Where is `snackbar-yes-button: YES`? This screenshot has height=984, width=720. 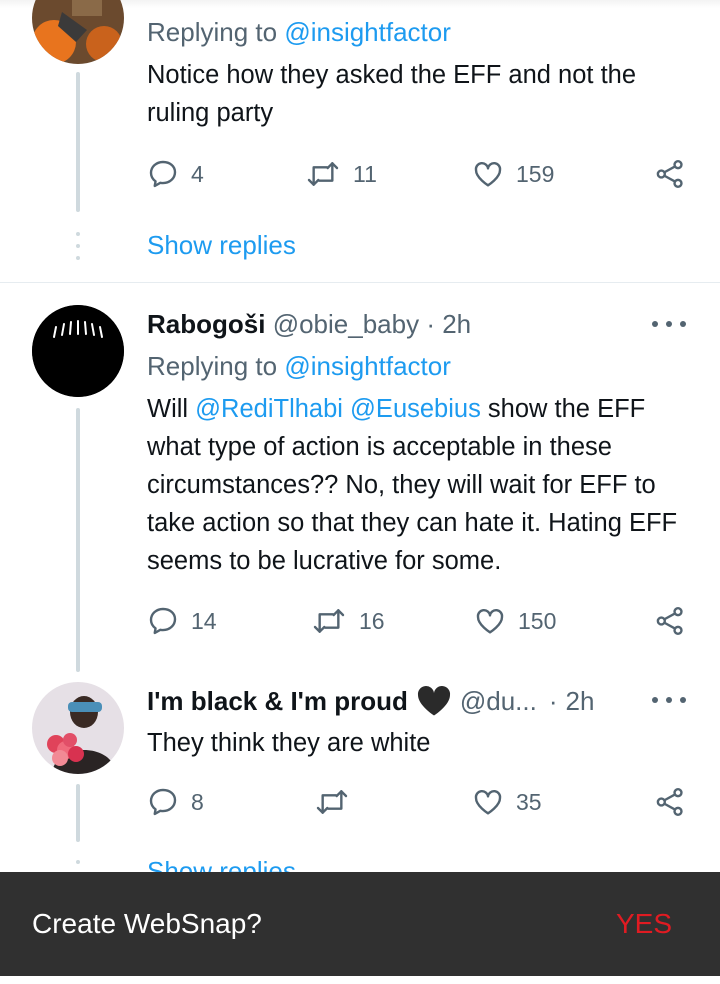 snackbar-yes-button: YES is located at coordinates (644, 924).